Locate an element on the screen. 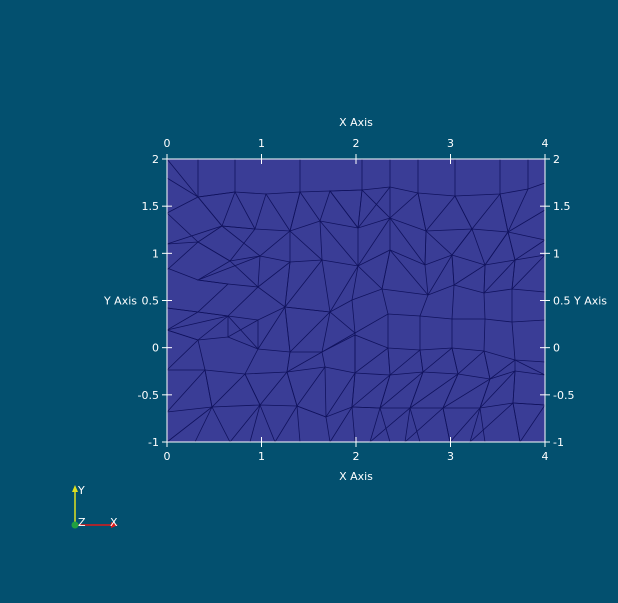 Image resolution: width=618 pixels, height=603 pixels. x-tick-label-top: 1 is located at coordinates (261, 143).